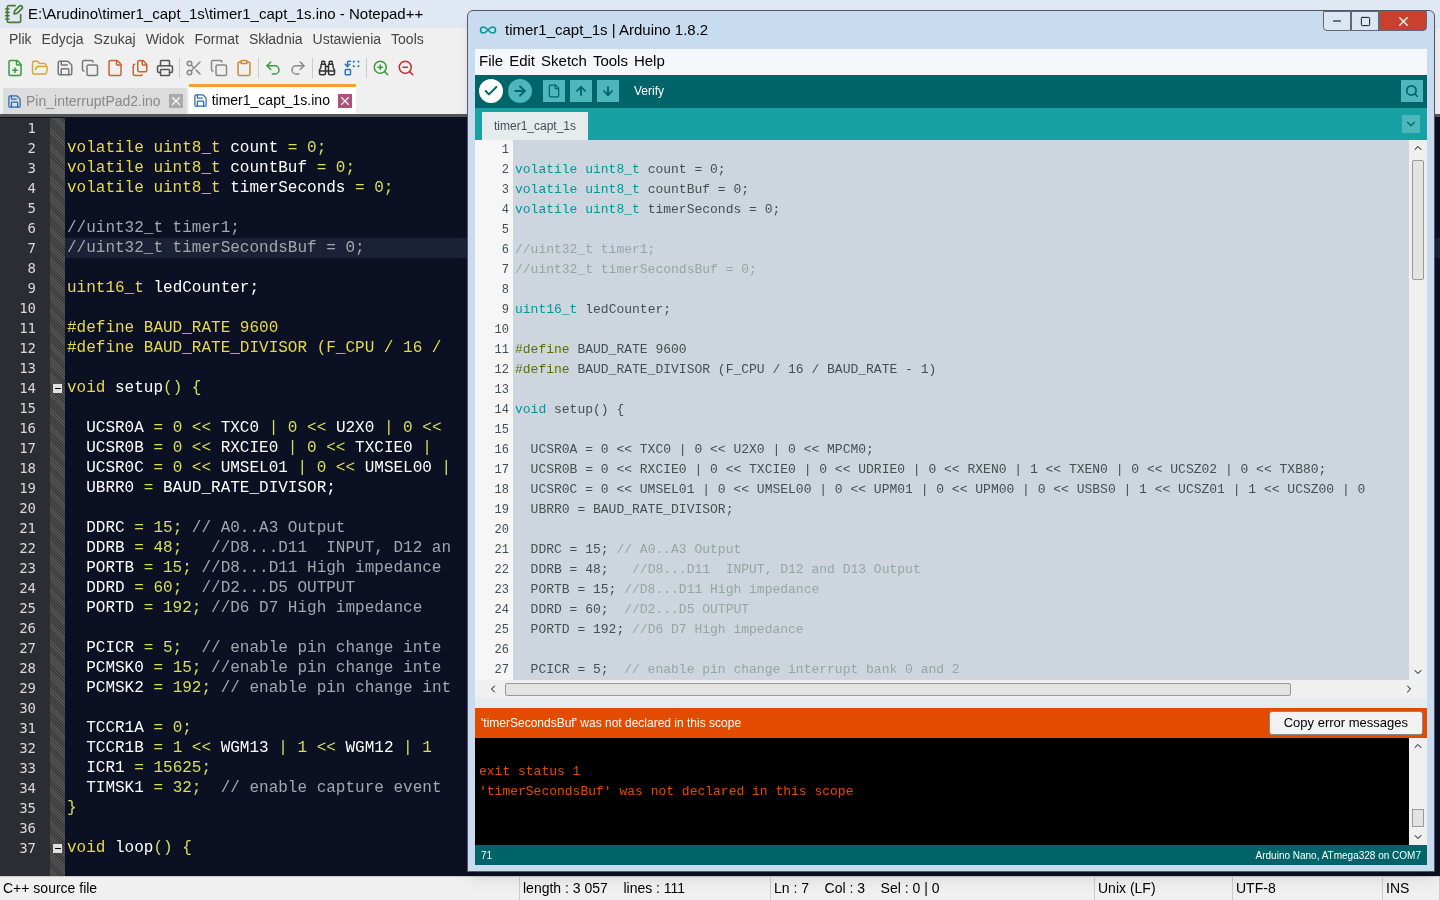 The image size is (1440, 900). I want to click on verify-button, so click(491, 91).